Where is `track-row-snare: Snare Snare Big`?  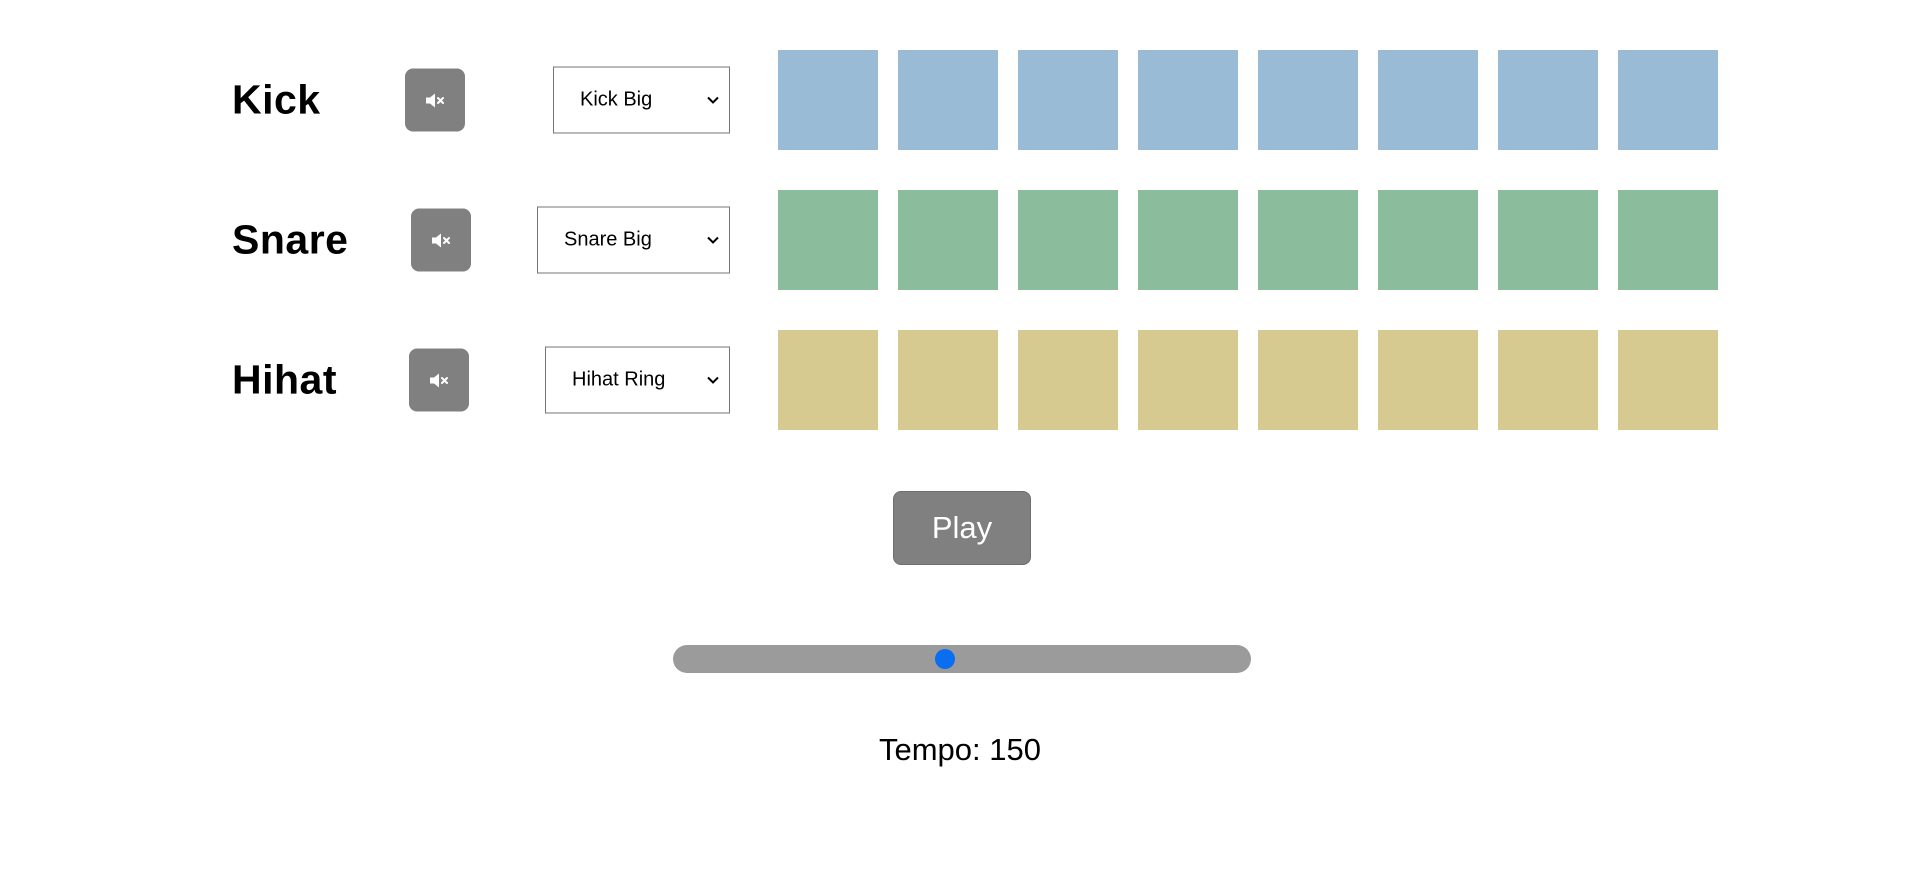 track-row-snare: Snare Snare Big is located at coordinates (960, 240).